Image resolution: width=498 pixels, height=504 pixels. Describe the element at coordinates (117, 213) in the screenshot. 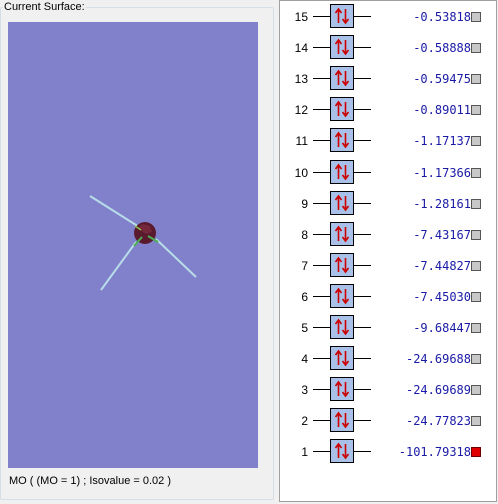

I see `bond-upper-left` at that location.